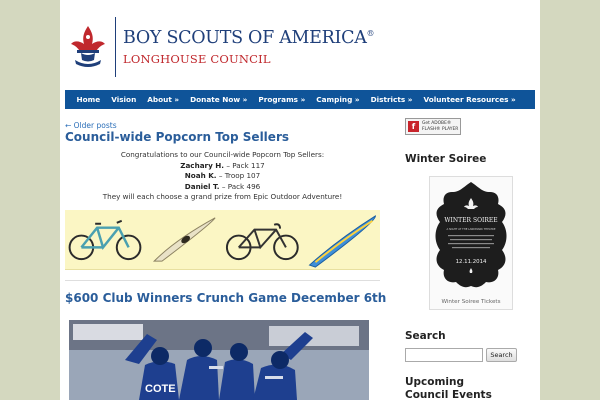 The height and width of the screenshot is (400, 600). I want to click on nav-item-volunteer-resources: Volunteer Resources », so click(469, 99).